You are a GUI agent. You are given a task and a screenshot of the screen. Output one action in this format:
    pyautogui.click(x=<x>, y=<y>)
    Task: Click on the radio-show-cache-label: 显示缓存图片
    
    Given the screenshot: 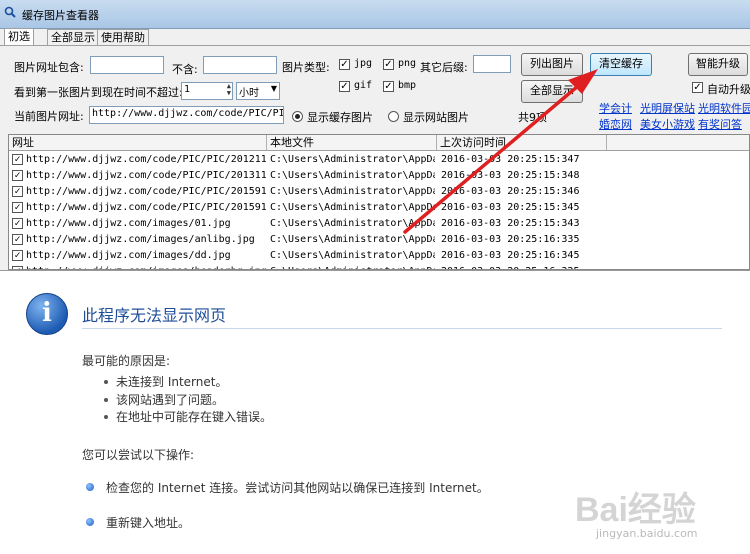 What is the action you would take?
    pyautogui.click(x=340, y=117)
    